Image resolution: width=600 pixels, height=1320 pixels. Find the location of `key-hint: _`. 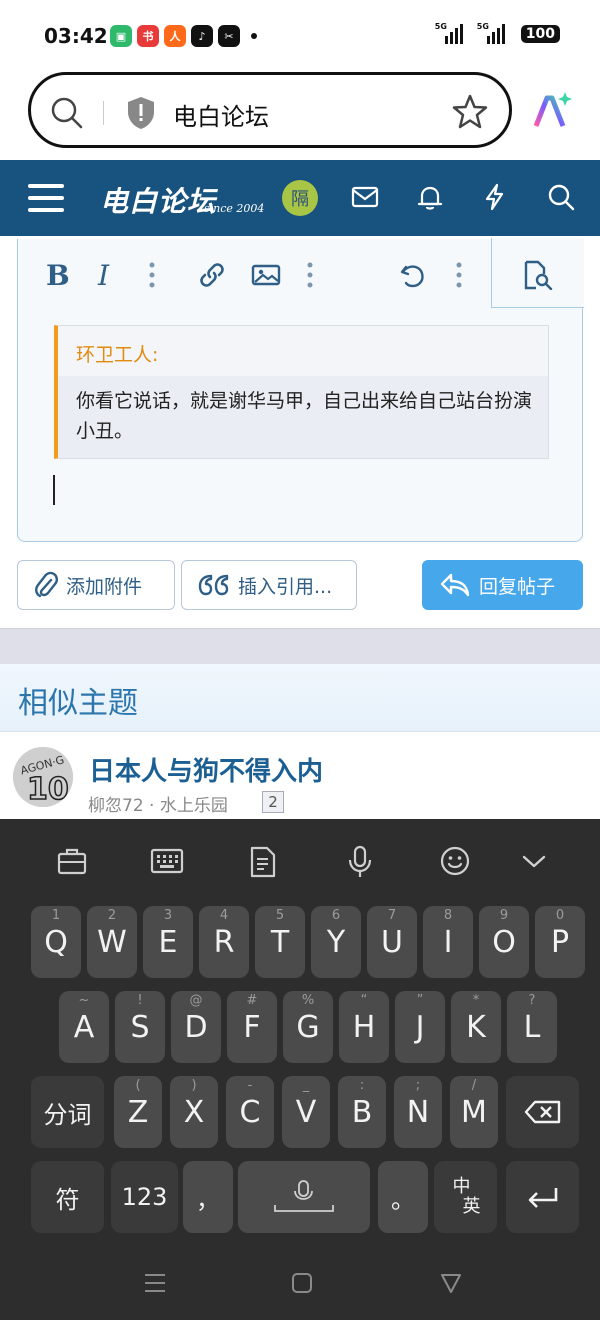

key-hint: _ is located at coordinates (306, 1085).